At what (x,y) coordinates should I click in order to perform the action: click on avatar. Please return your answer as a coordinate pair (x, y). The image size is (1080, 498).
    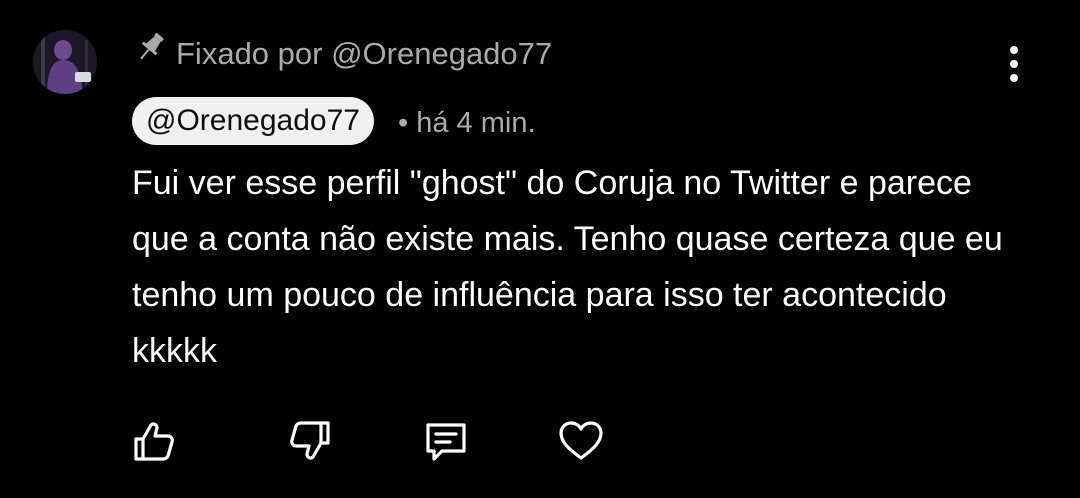
    Looking at the image, I should click on (65, 62).